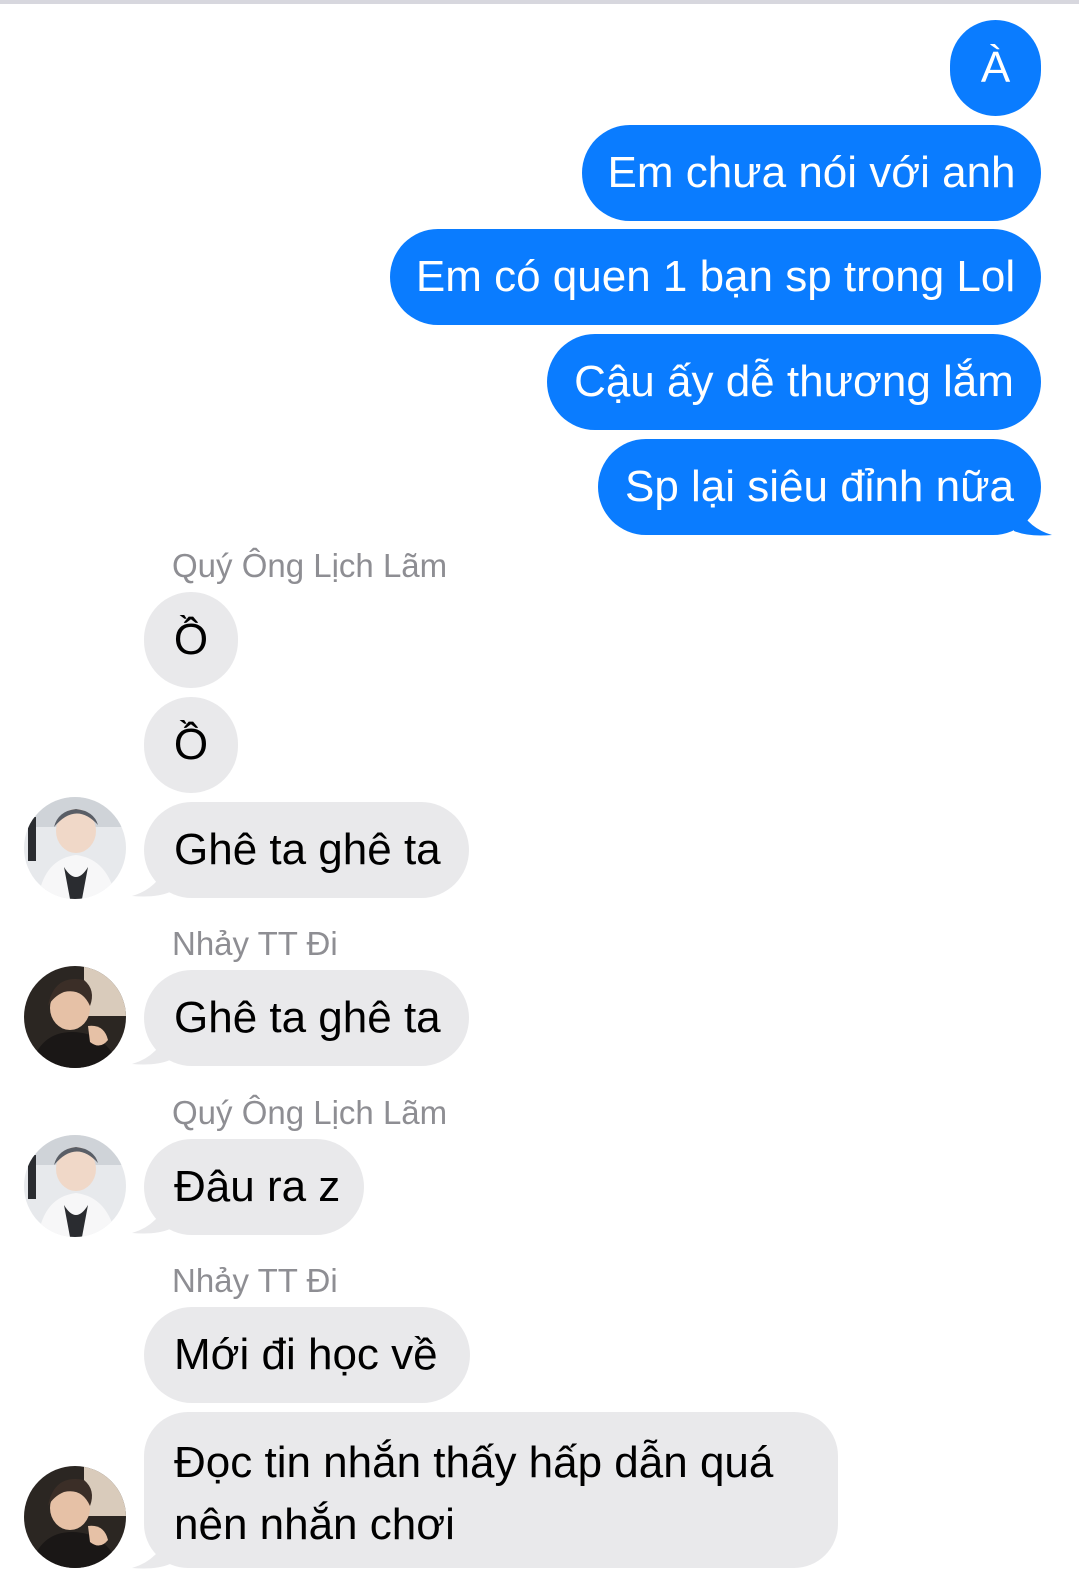  I want to click on incoming-message: Mới đi học về, so click(307, 1355).